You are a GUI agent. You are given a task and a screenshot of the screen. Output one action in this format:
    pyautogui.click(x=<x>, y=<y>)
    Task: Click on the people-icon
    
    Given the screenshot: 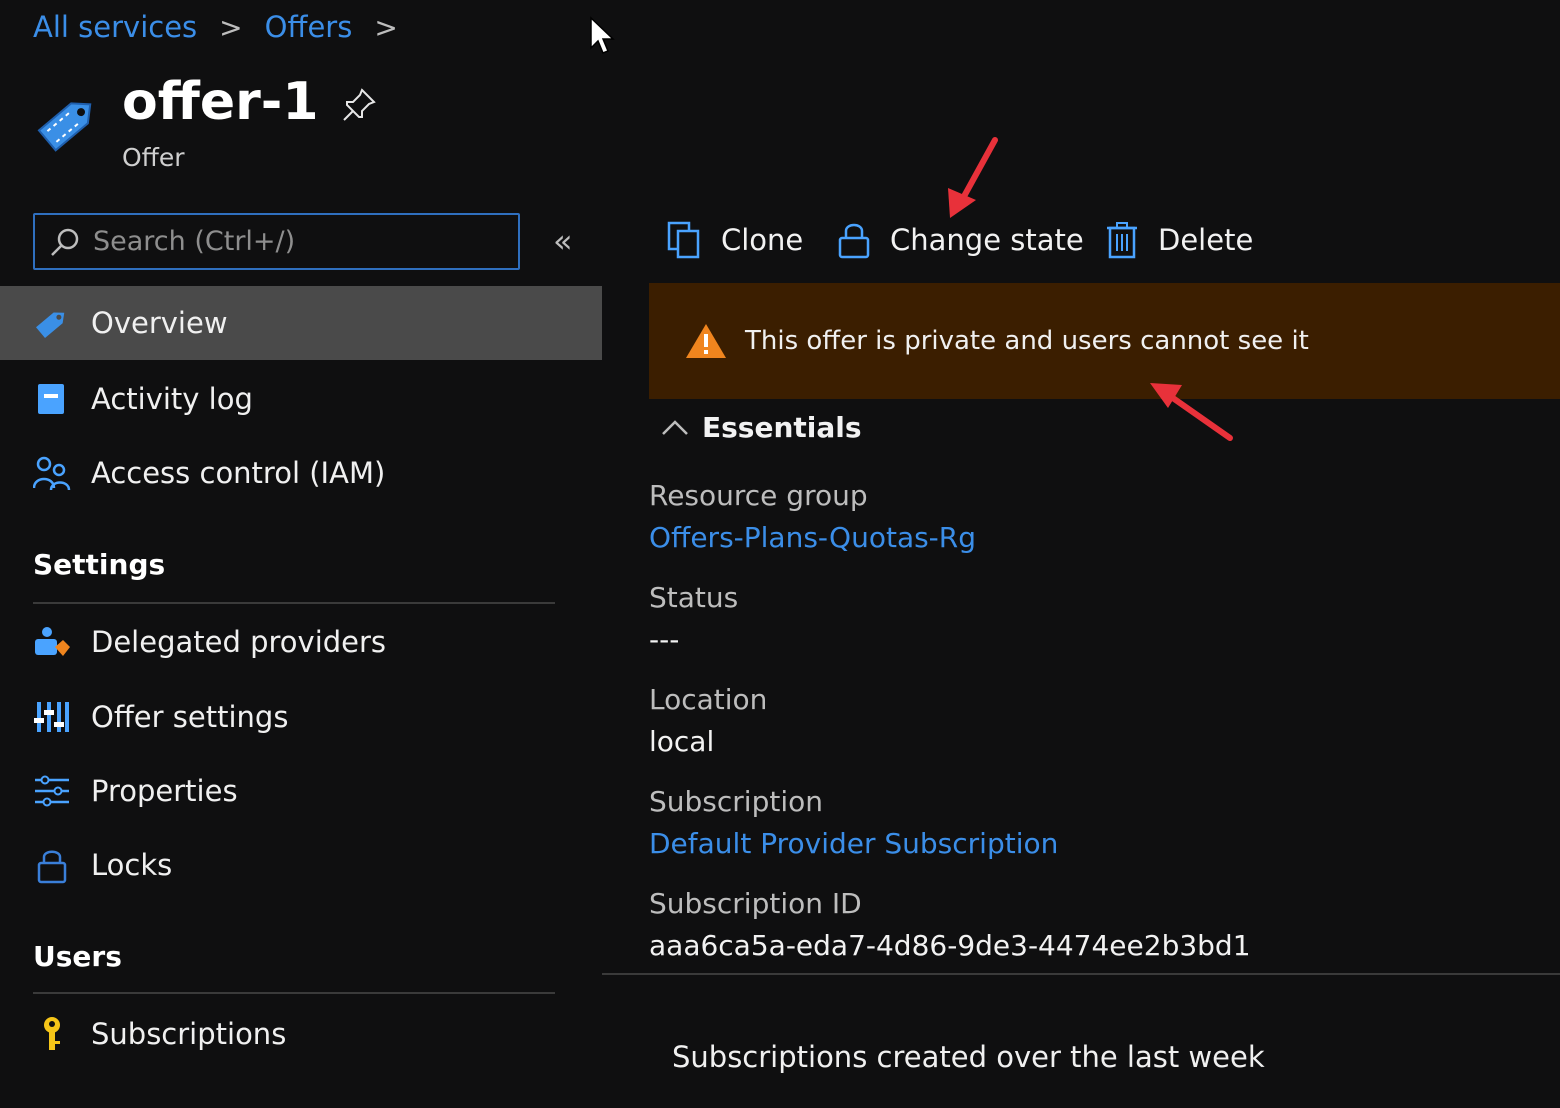 What is the action you would take?
    pyautogui.click(x=52, y=473)
    